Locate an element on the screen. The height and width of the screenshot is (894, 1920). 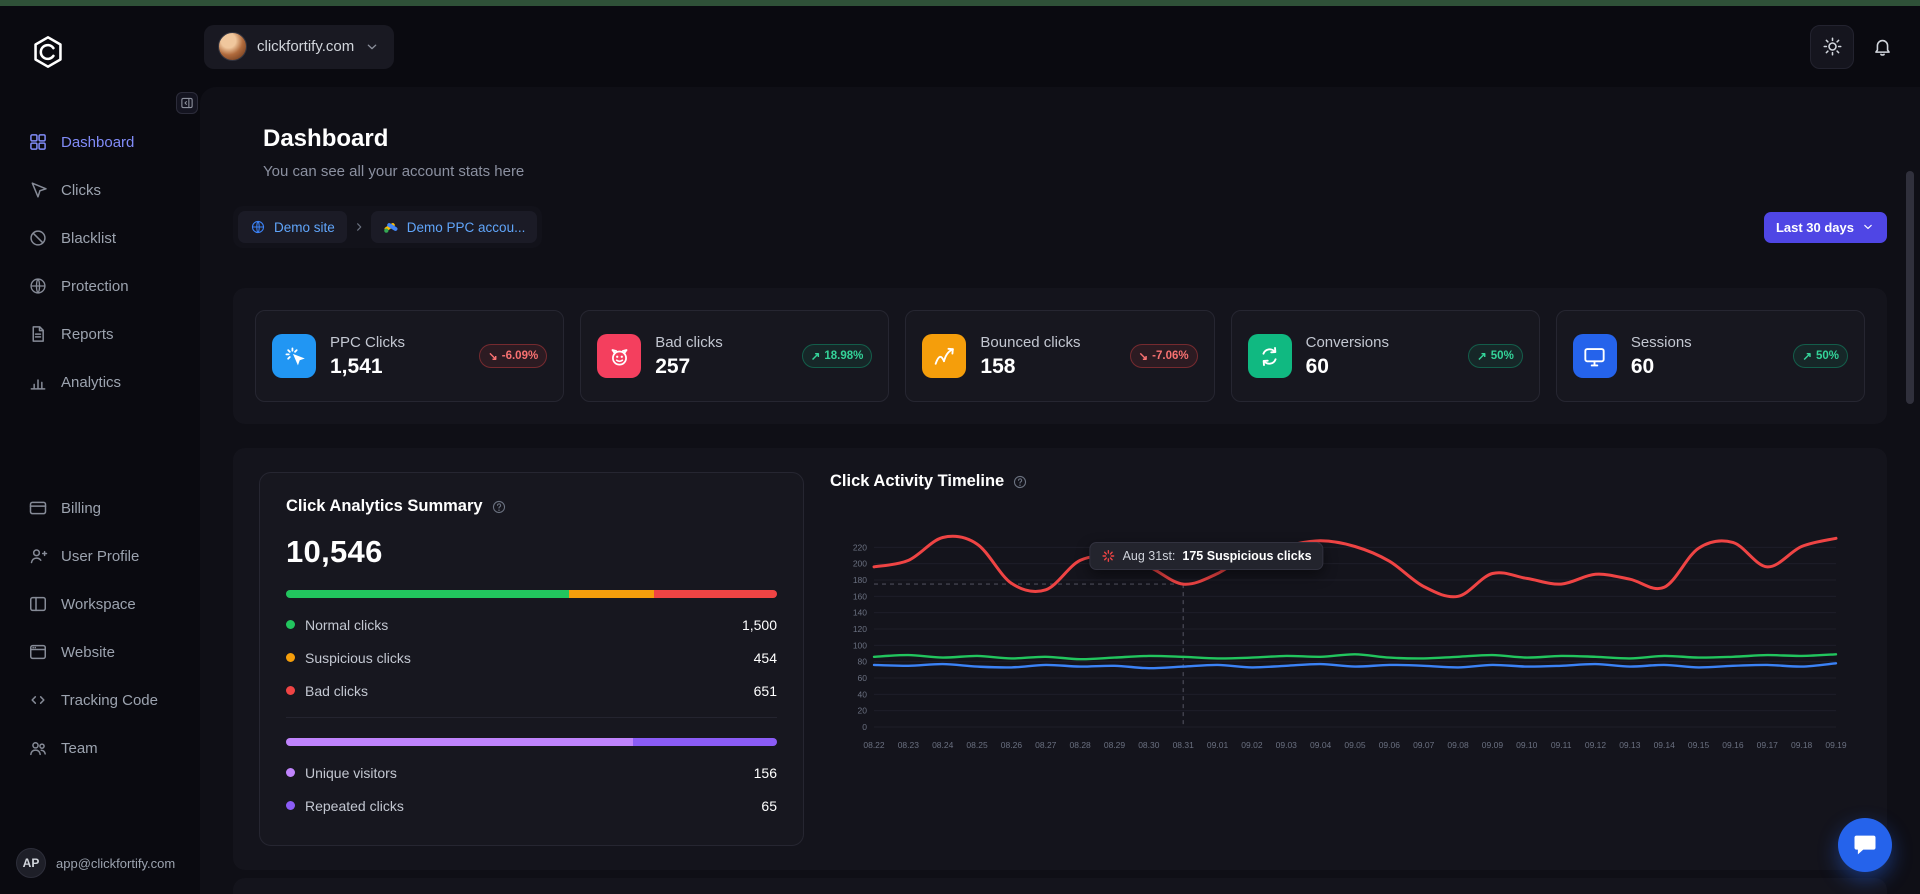
tooltip-label: Aug 31st: is located at coordinates (1149, 556).